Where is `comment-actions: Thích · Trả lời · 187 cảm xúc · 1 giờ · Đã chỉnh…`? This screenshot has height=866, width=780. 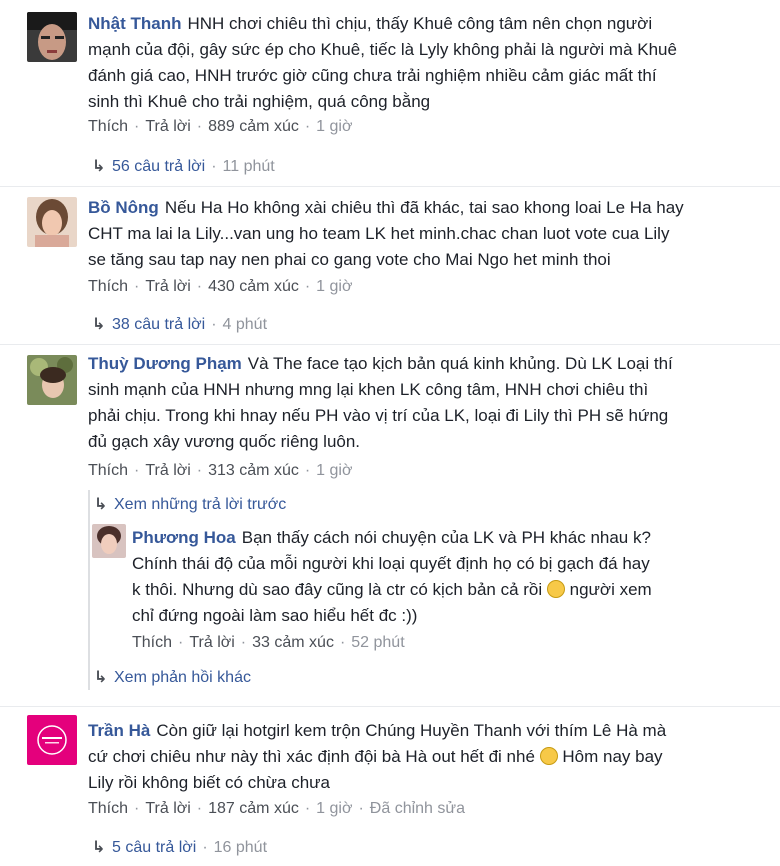
comment-actions: Thích · Trả lời · 187 cảm xúc · 1 giờ · Đã chỉnh… is located at coordinates (276, 808).